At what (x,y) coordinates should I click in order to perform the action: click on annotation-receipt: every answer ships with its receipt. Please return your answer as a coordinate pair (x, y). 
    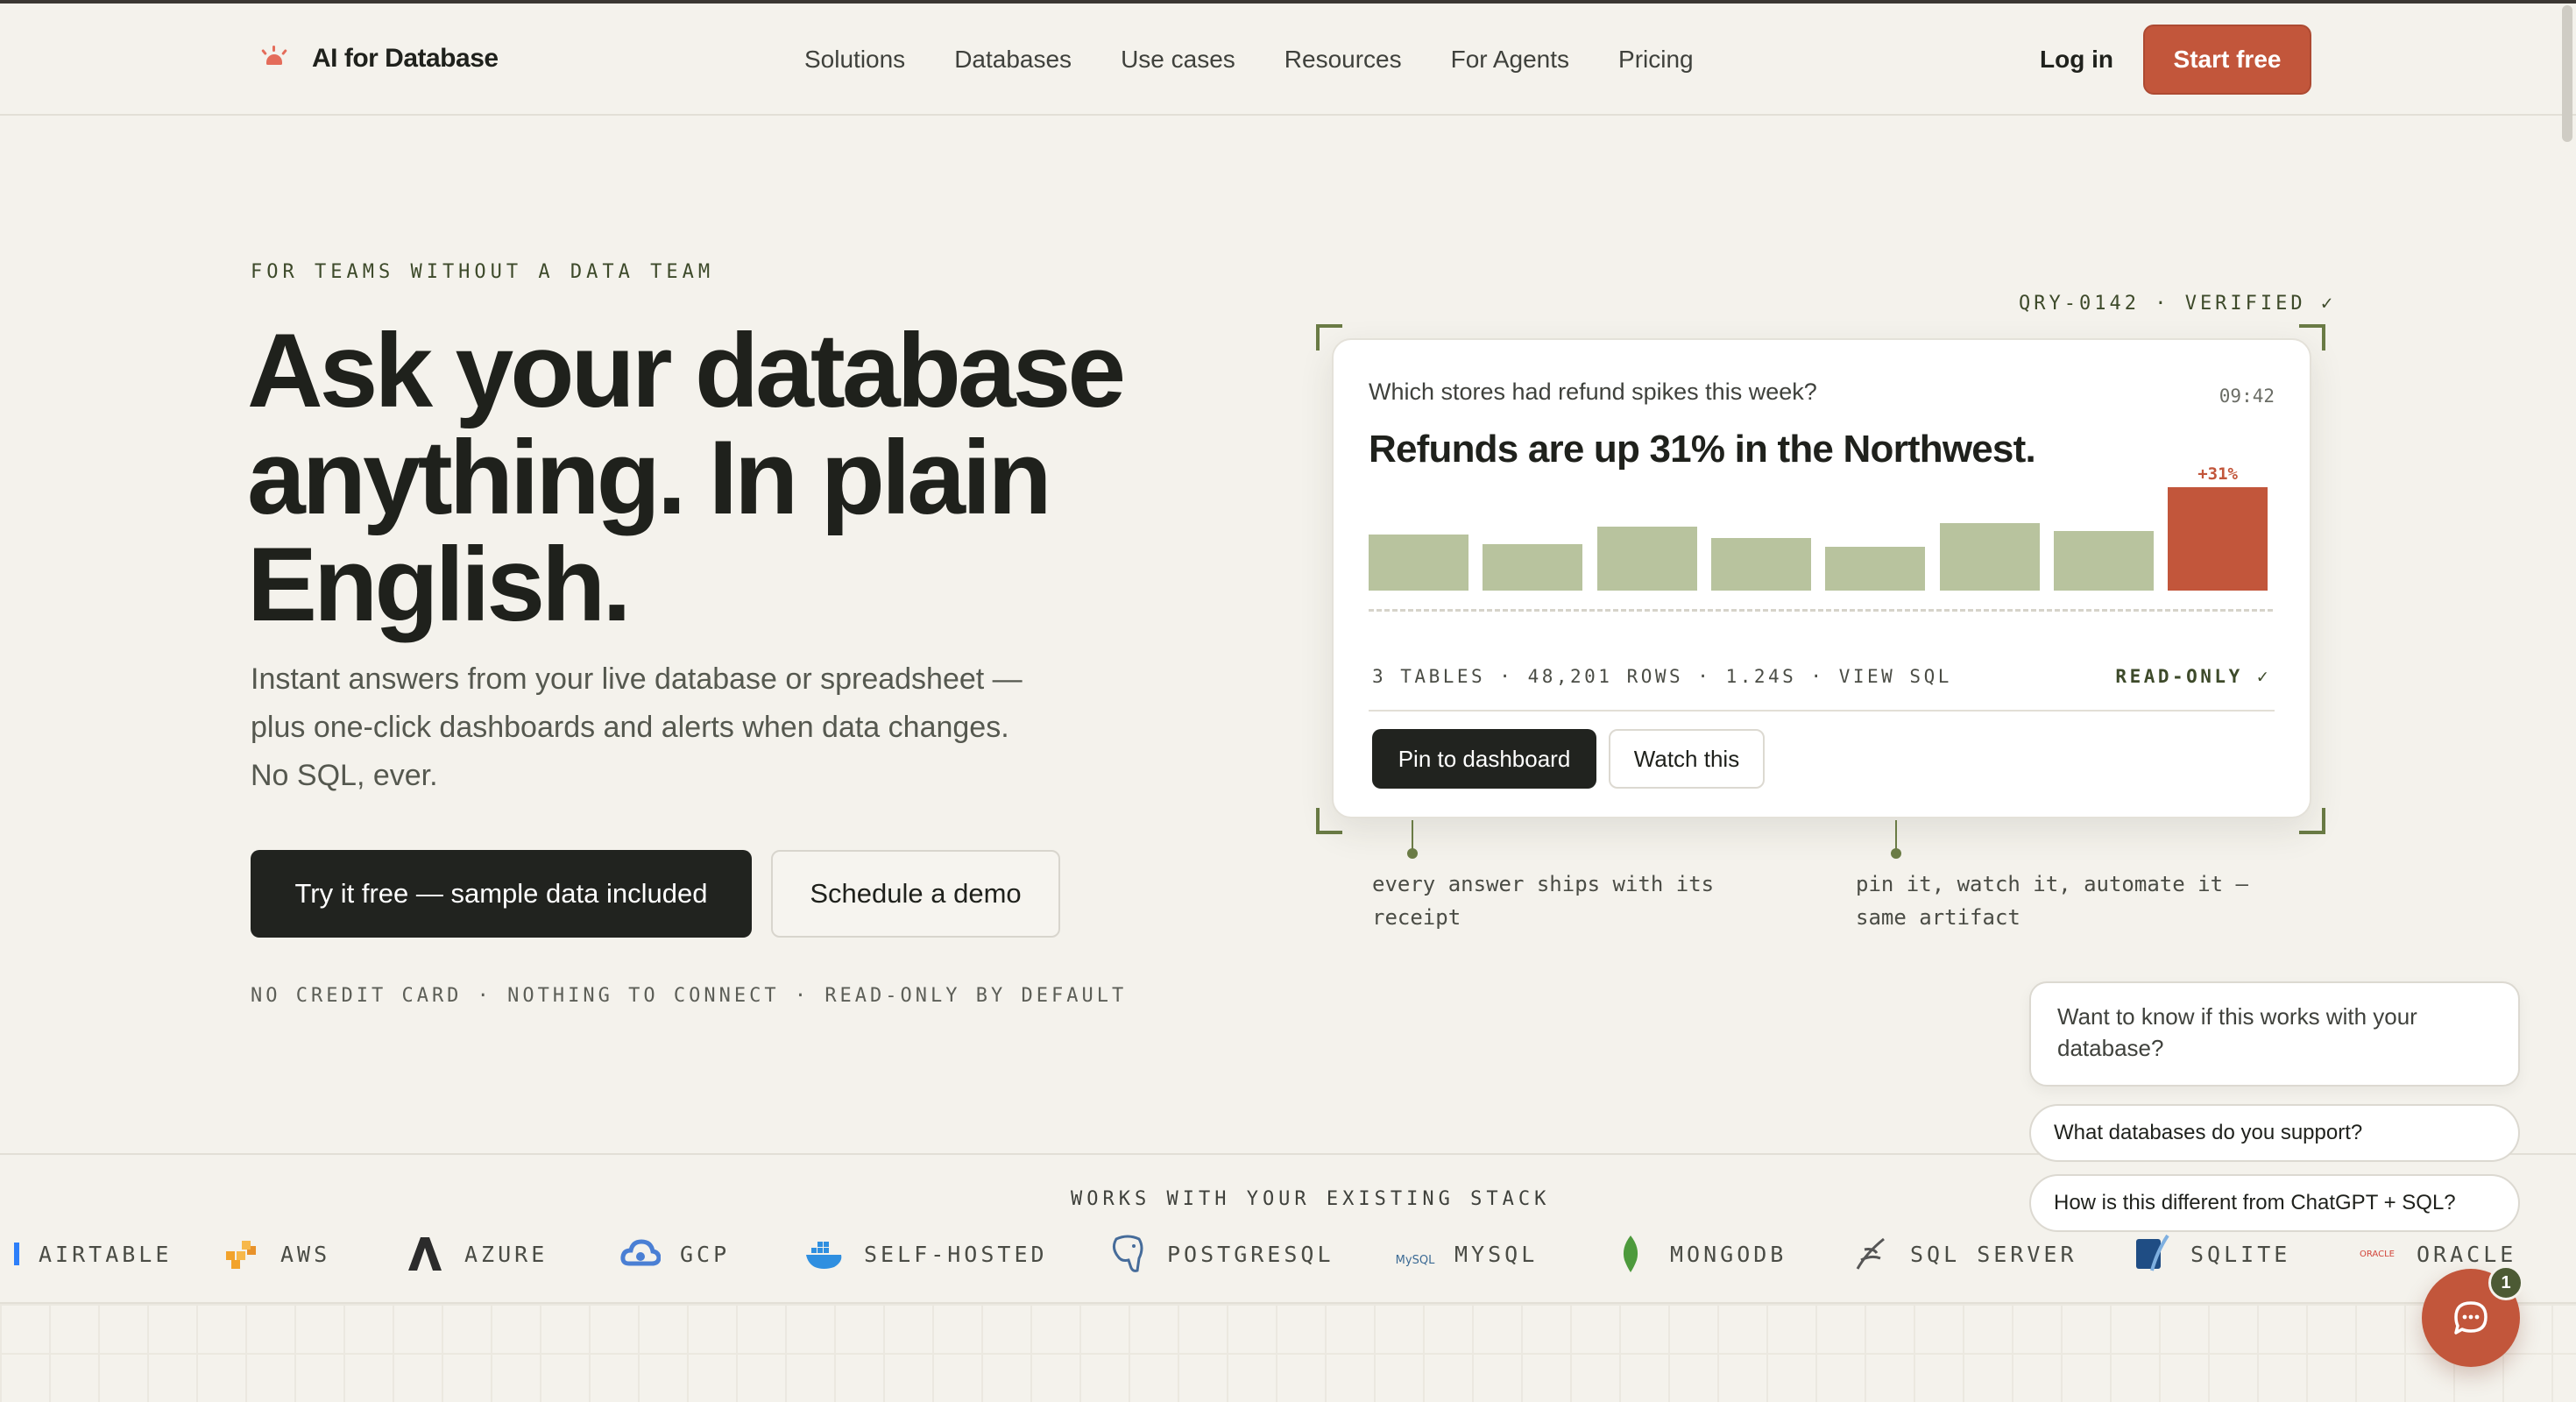
    Looking at the image, I should click on (1543, 901).